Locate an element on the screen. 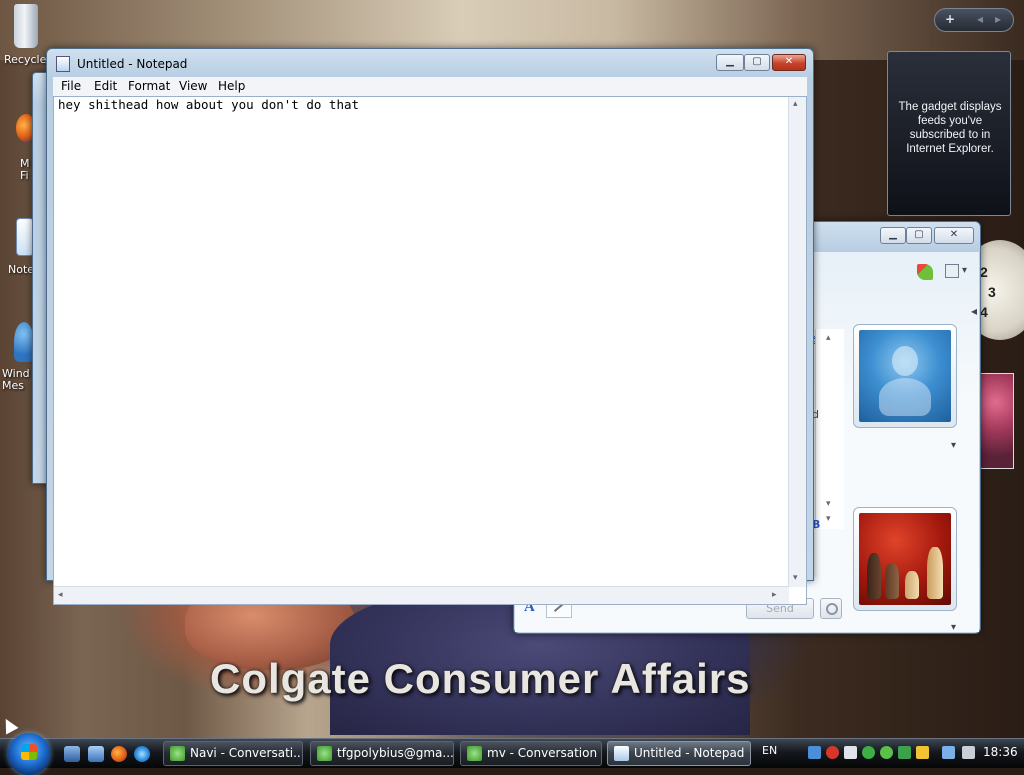 This screenshot has height=775, width=1024. search-button is located at coordinates (831, 608).